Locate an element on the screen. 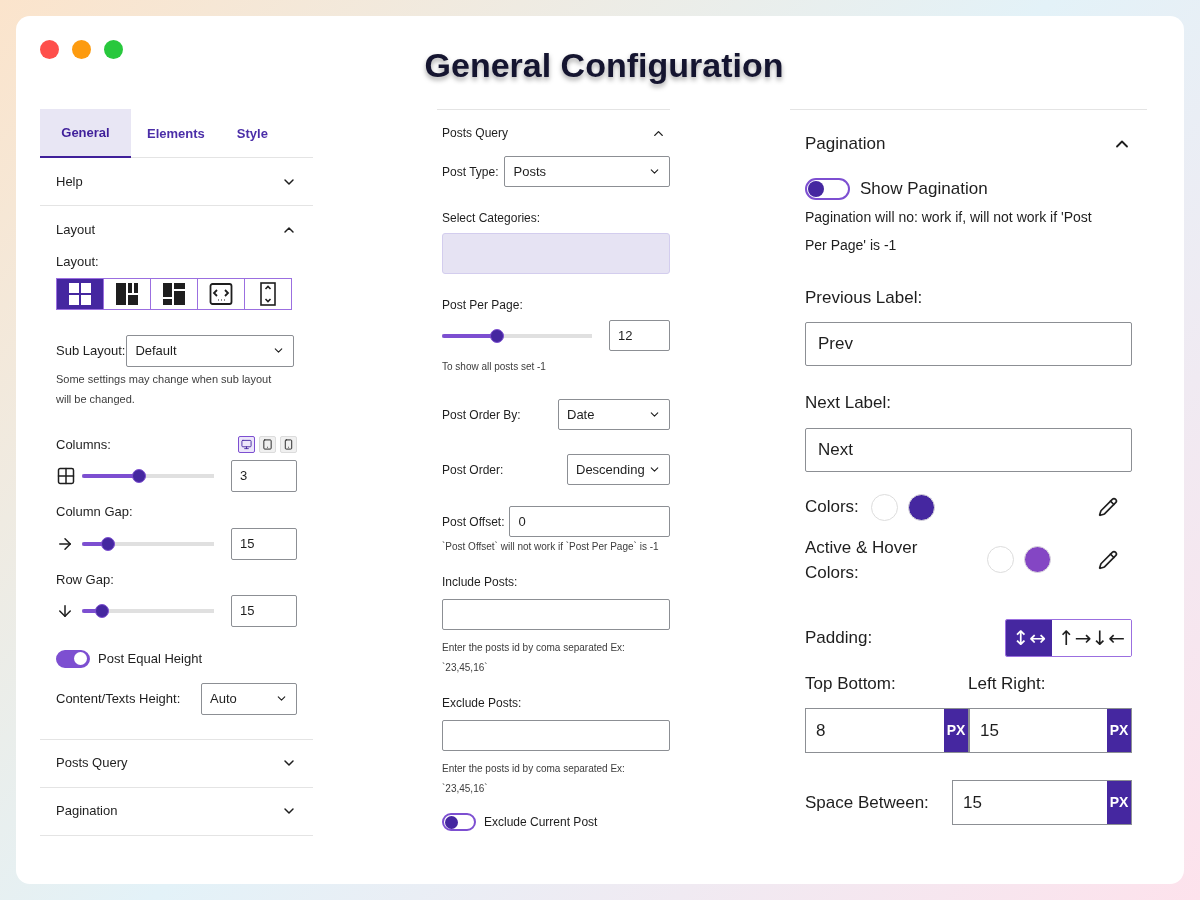 The width and height of the screenshot is (1200, 900). select-dropdown: Posts is located at coordinates (587, 171).